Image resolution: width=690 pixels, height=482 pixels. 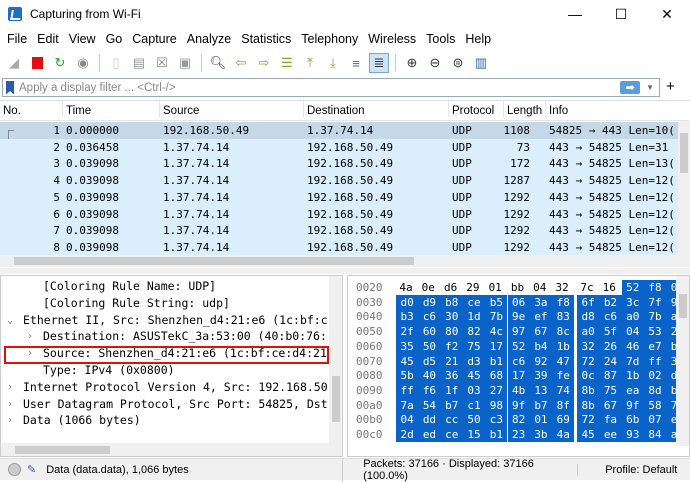 I want to click on column-header-destination: Destination, so click(x=334, y=109).